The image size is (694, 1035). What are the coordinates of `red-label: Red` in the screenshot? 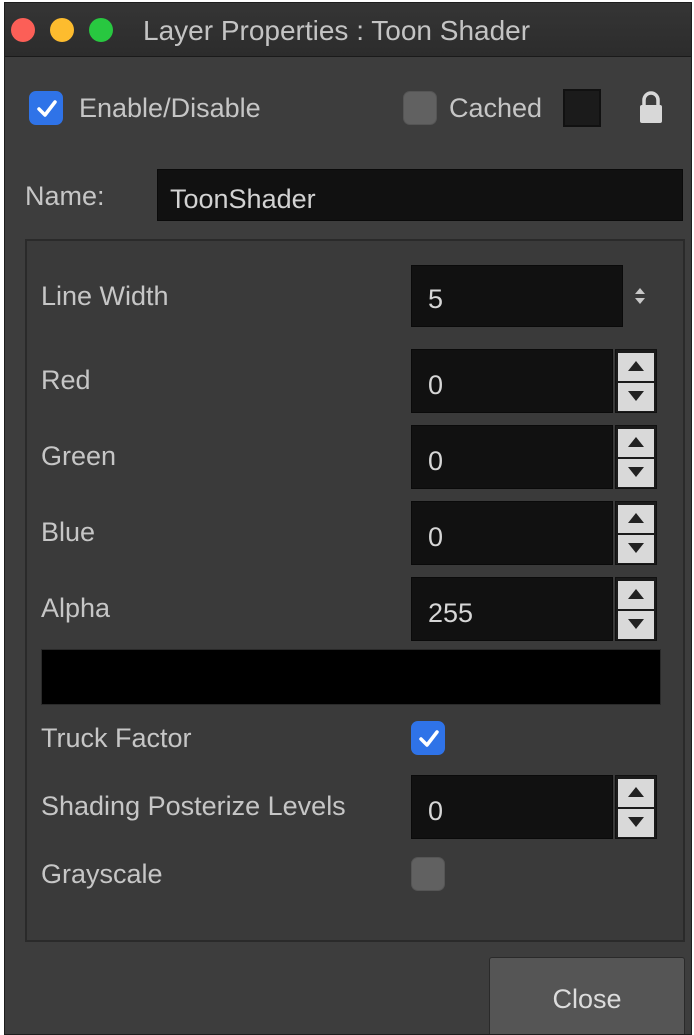 It's located at (66, 380).